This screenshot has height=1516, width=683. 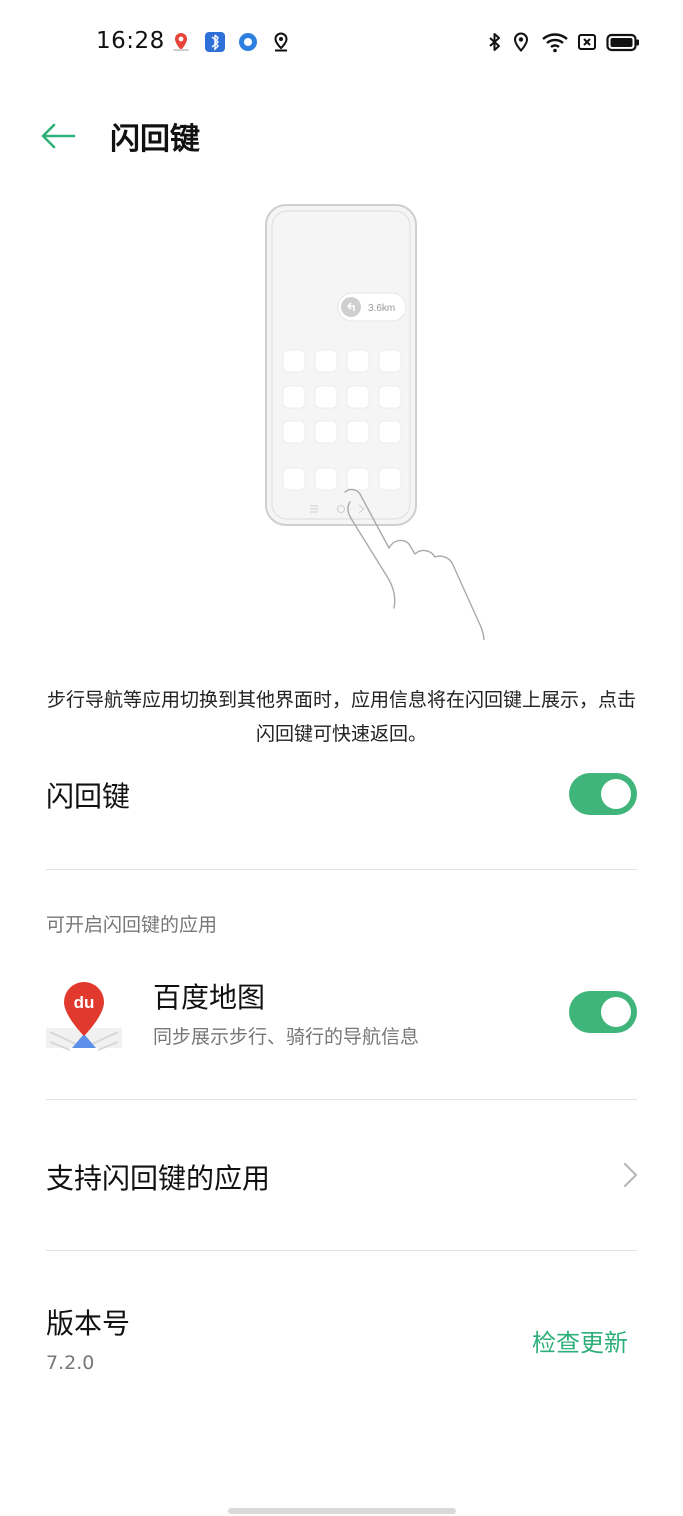 What do you see at coordinates (88, 1323) in the screenshot?
I see `version-label: 版本号` at bounding box center [88, 1323].